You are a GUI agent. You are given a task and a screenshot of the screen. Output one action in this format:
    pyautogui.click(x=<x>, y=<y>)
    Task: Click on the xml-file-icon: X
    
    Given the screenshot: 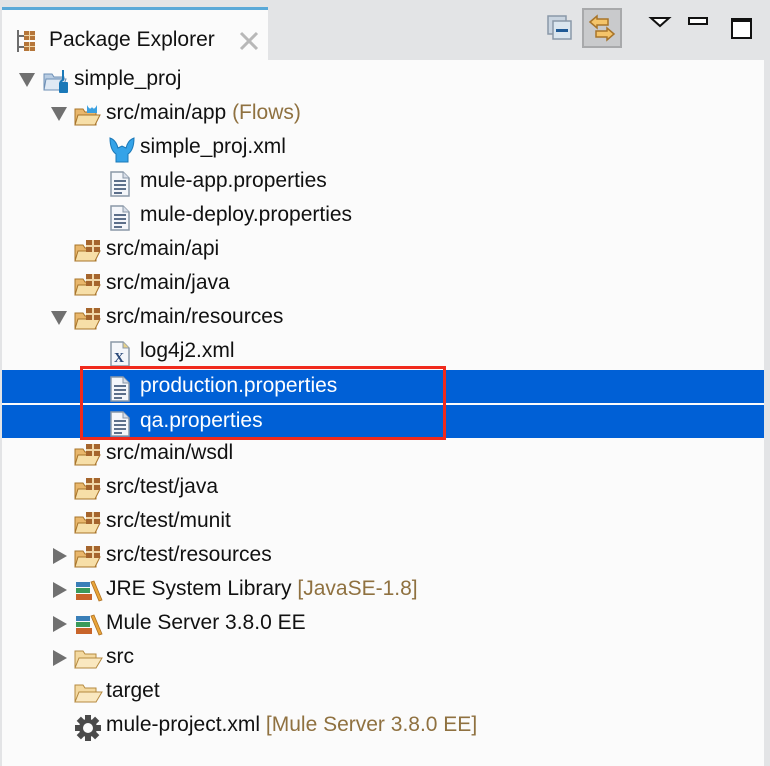 What is the action you would take?
    pyautogui.click(x=122, y=353)
    